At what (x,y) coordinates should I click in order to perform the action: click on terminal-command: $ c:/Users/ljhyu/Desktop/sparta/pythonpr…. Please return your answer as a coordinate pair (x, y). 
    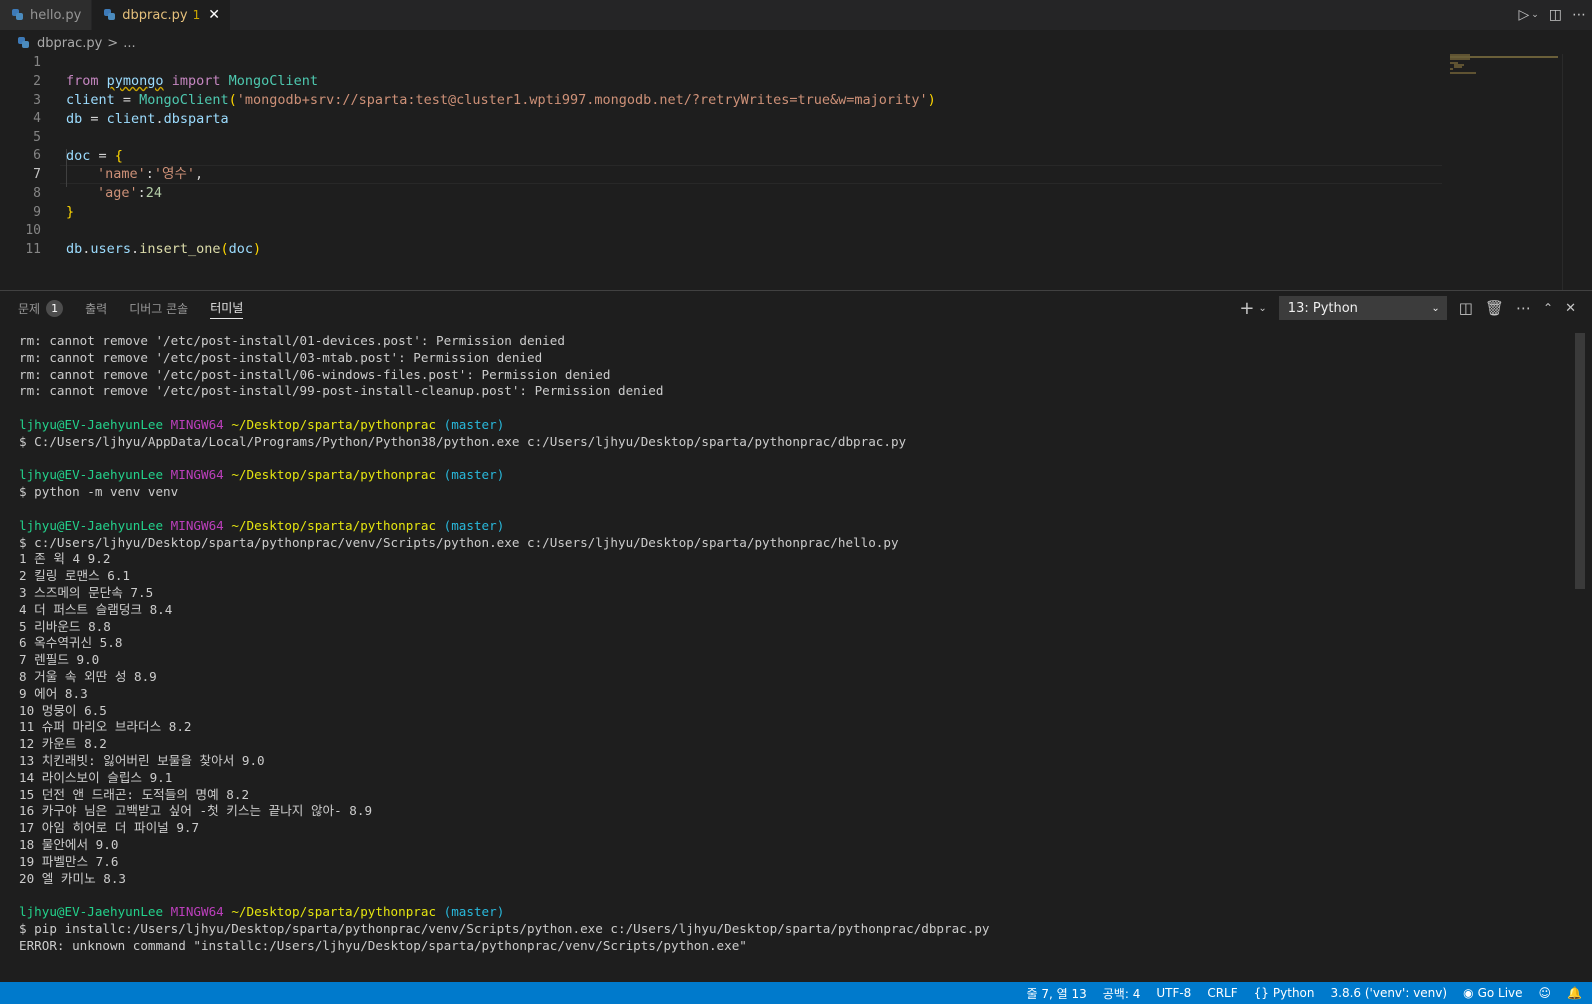
    Looking at the image, I should click on (459, 542).